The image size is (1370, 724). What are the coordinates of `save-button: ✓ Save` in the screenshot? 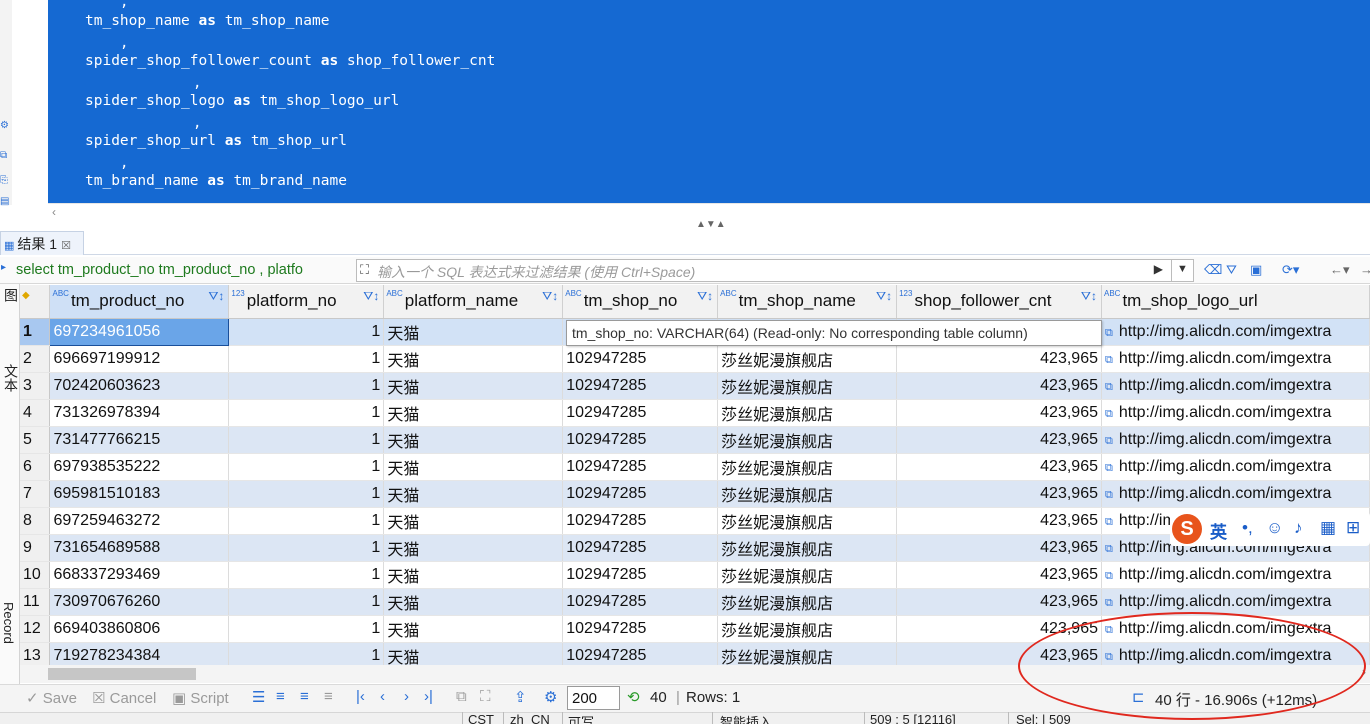 It's located at (51, 698).